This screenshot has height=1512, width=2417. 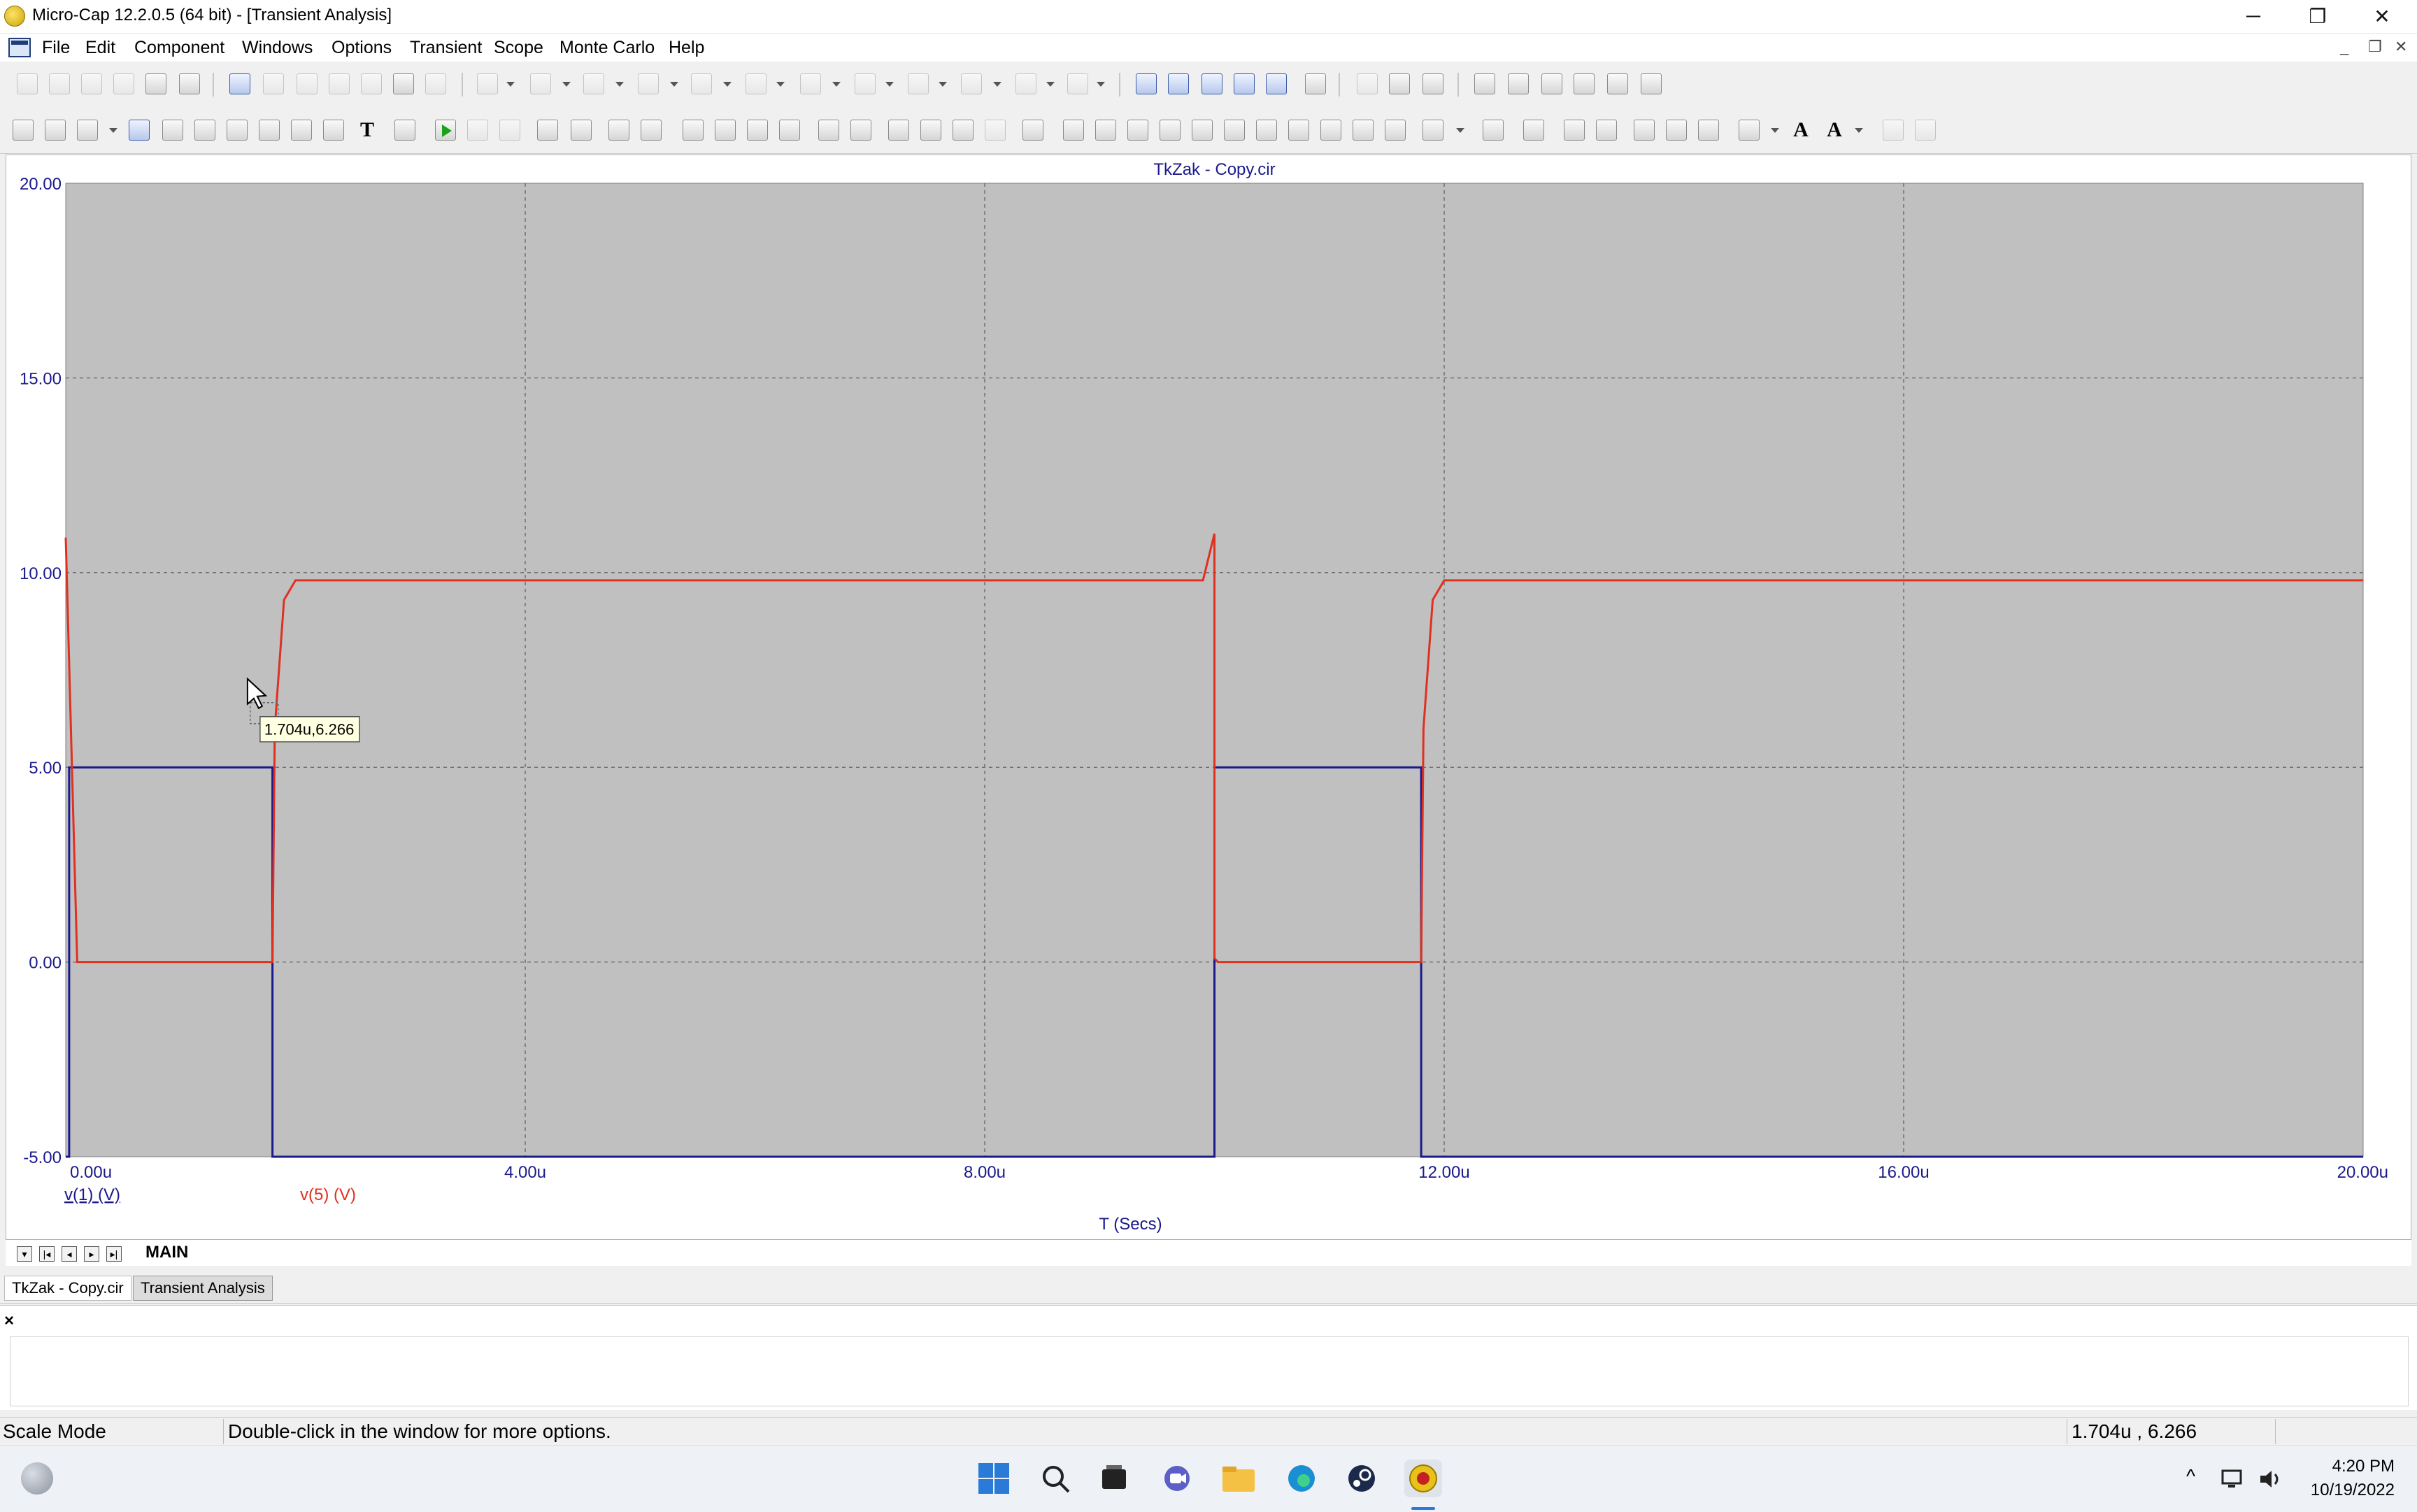 What do you see at coordinates (1073, 130) in the screenshot?
I see `cursor-peak-icon` at bounding box center [1073, 130].